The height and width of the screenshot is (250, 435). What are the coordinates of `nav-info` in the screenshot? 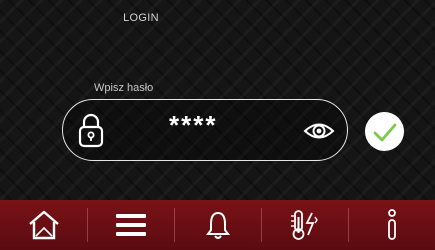 It's located at (391, 225).